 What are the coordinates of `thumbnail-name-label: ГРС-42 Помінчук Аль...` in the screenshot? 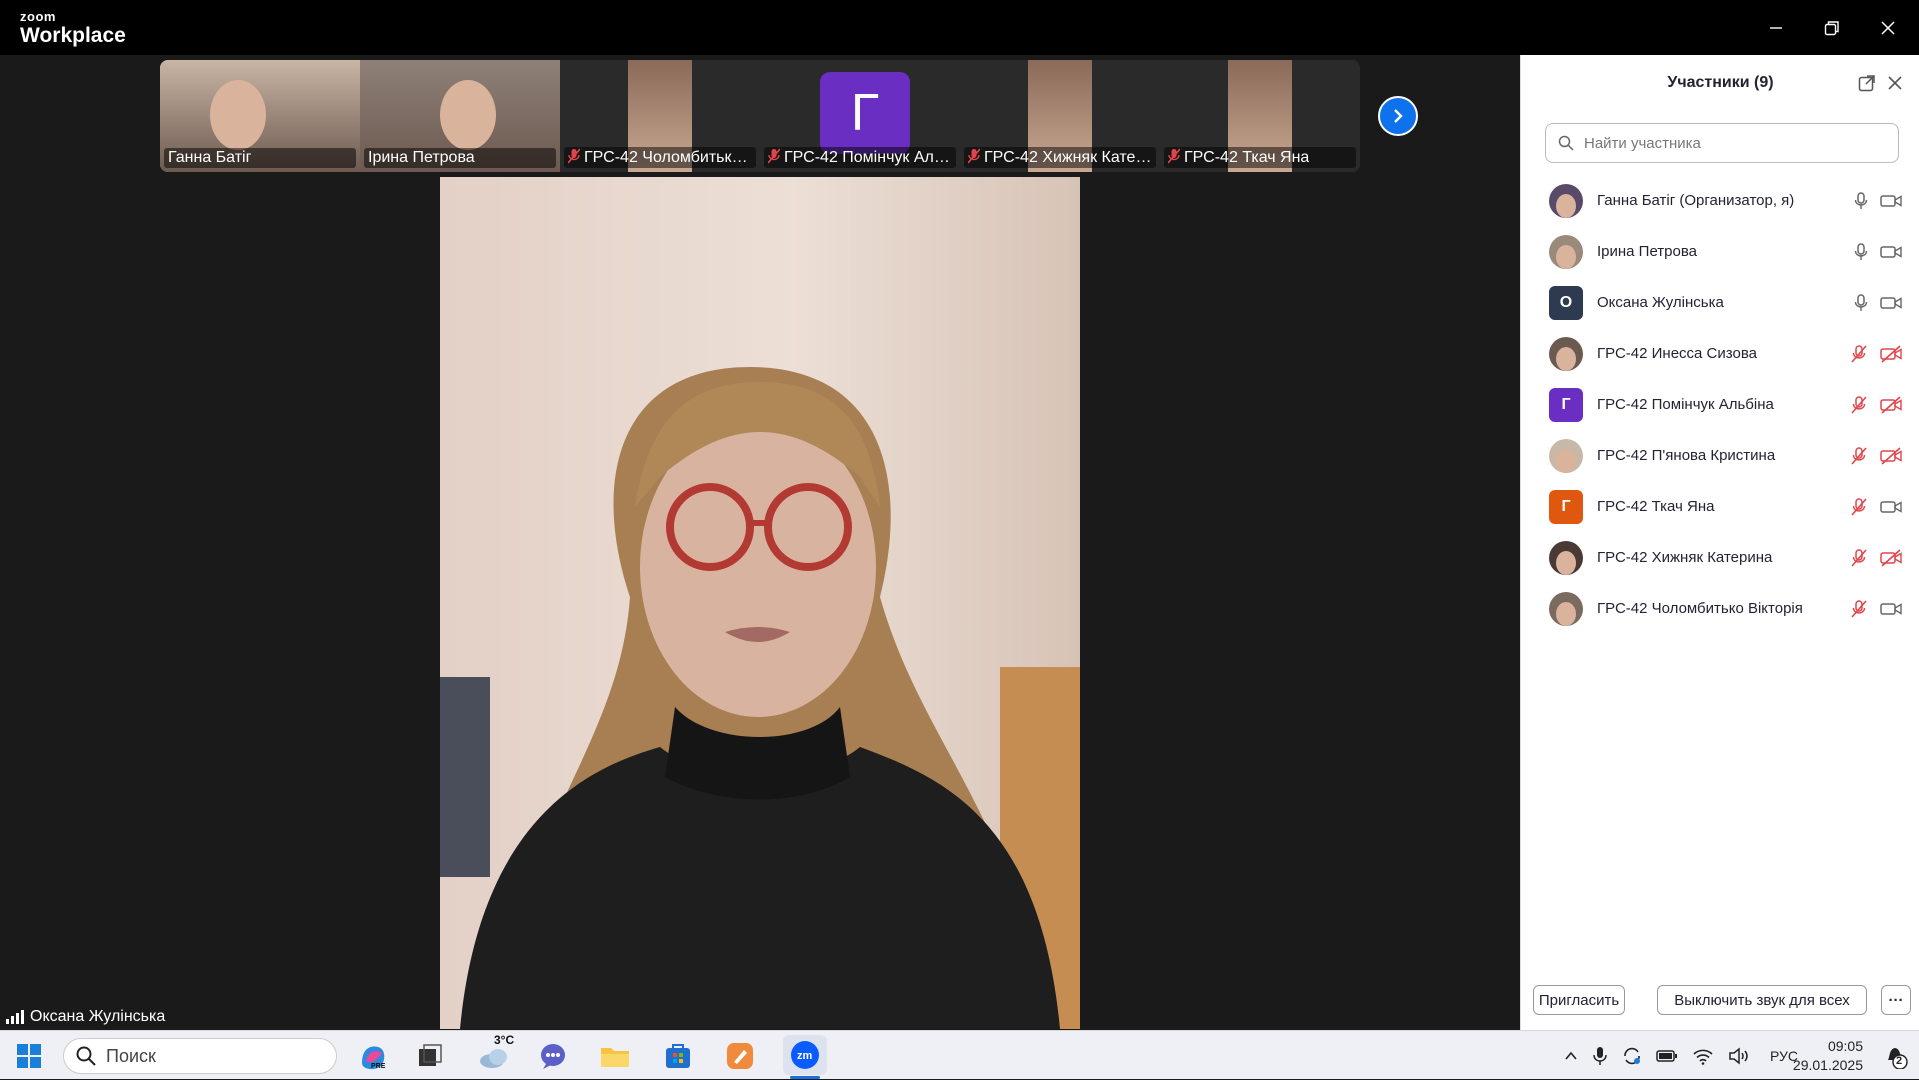 It's located at (860, 157).